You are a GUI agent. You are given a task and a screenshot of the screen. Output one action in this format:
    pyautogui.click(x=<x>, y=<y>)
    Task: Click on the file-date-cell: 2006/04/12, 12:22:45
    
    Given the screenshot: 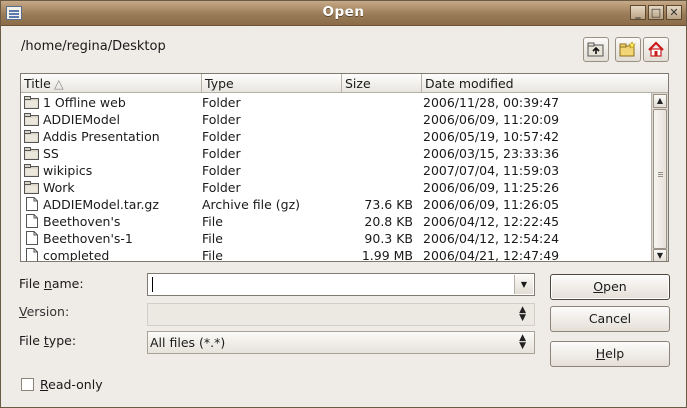 What is the action you would take?
    pyautogui.click(x=491, y=221)
    